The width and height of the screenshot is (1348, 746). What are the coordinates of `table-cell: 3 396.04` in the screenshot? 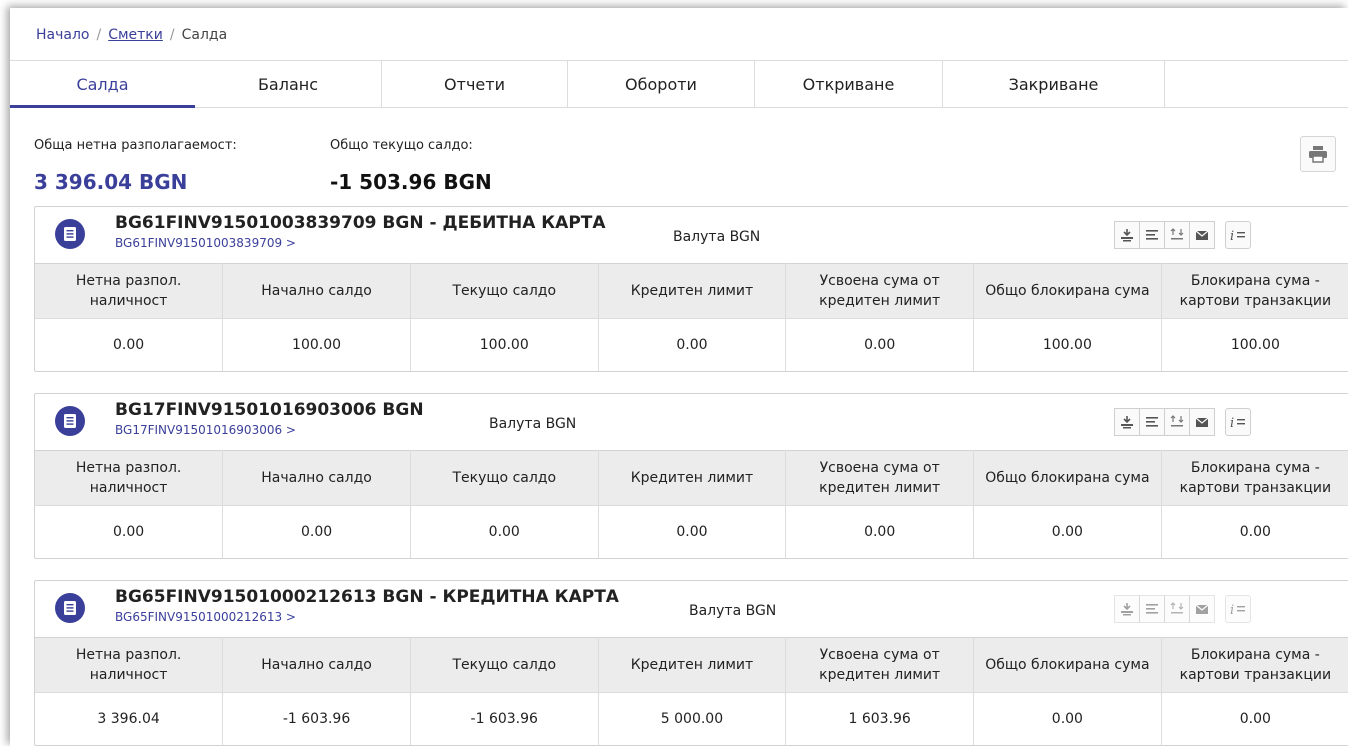 It's located at (129, 718).